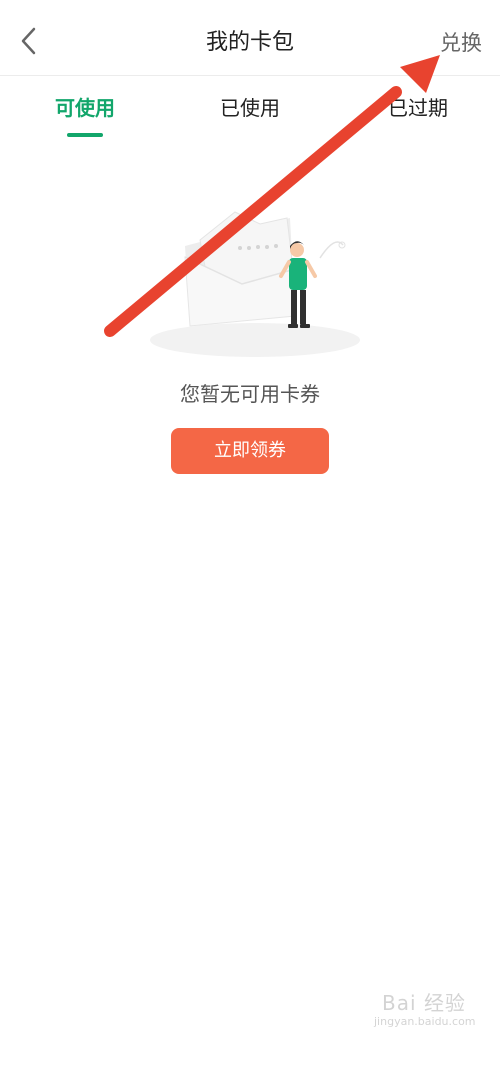 Image resolution: width=500 pixels, height=1071 pixels. What do you see at coordinates (424, 1003) in the screenshot?
I see `watermark-logo: Bai 经验` at bounding box center [424, 1003].